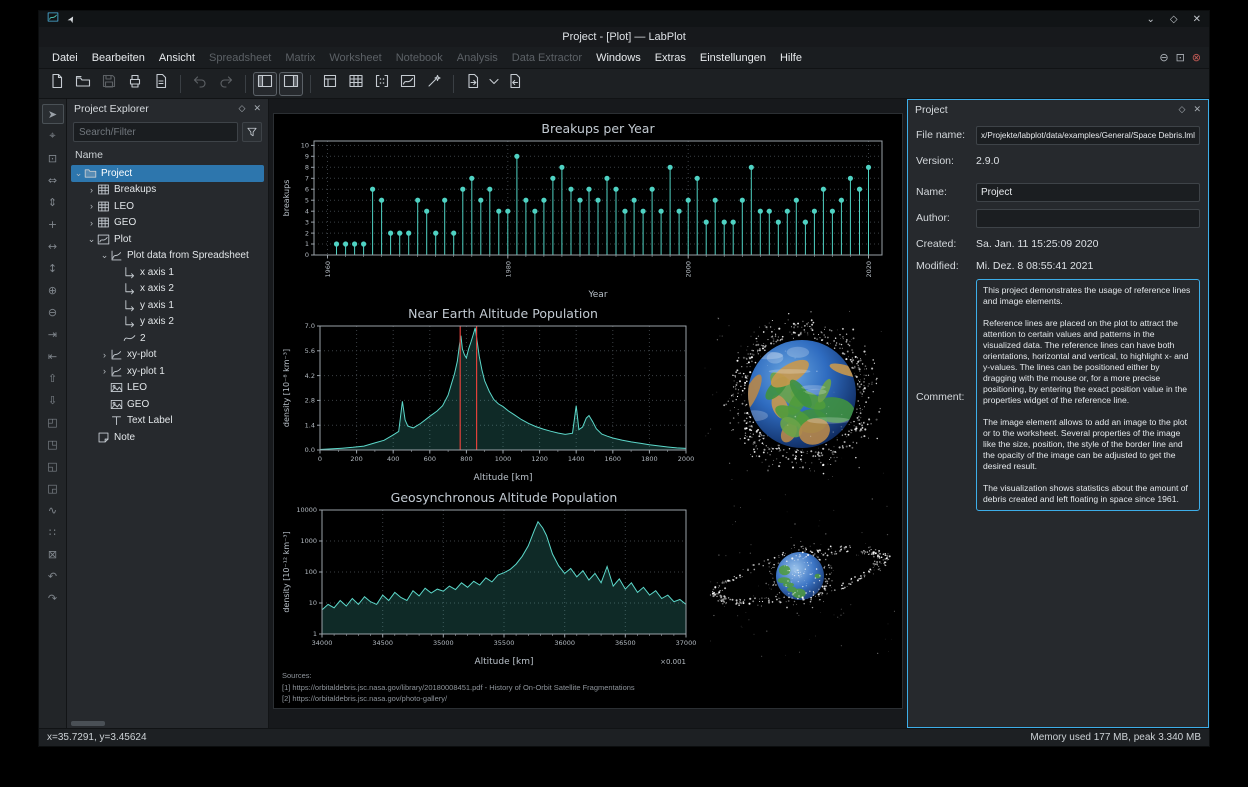 The width and height of the screenshot is (1248, 787). I want to click on save-project-button, so click(109, 84).